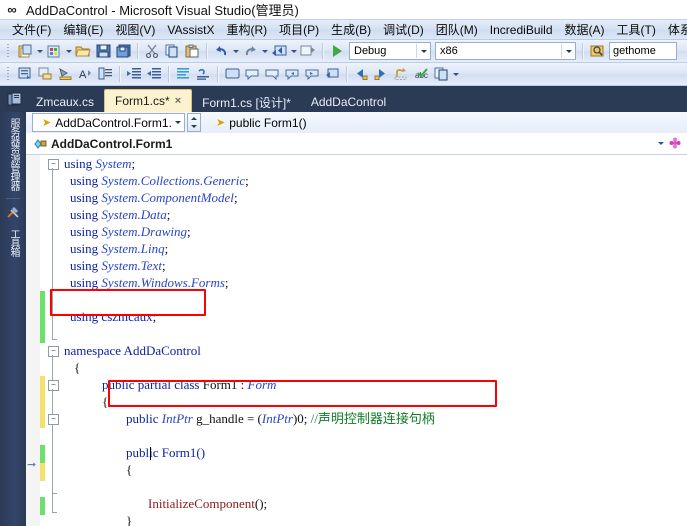 This screenshot has width=687, height=526. Describe the element at coordinates (351, 29) in the screenshot. I see `menu-item-build: 生成(B)` at that location.